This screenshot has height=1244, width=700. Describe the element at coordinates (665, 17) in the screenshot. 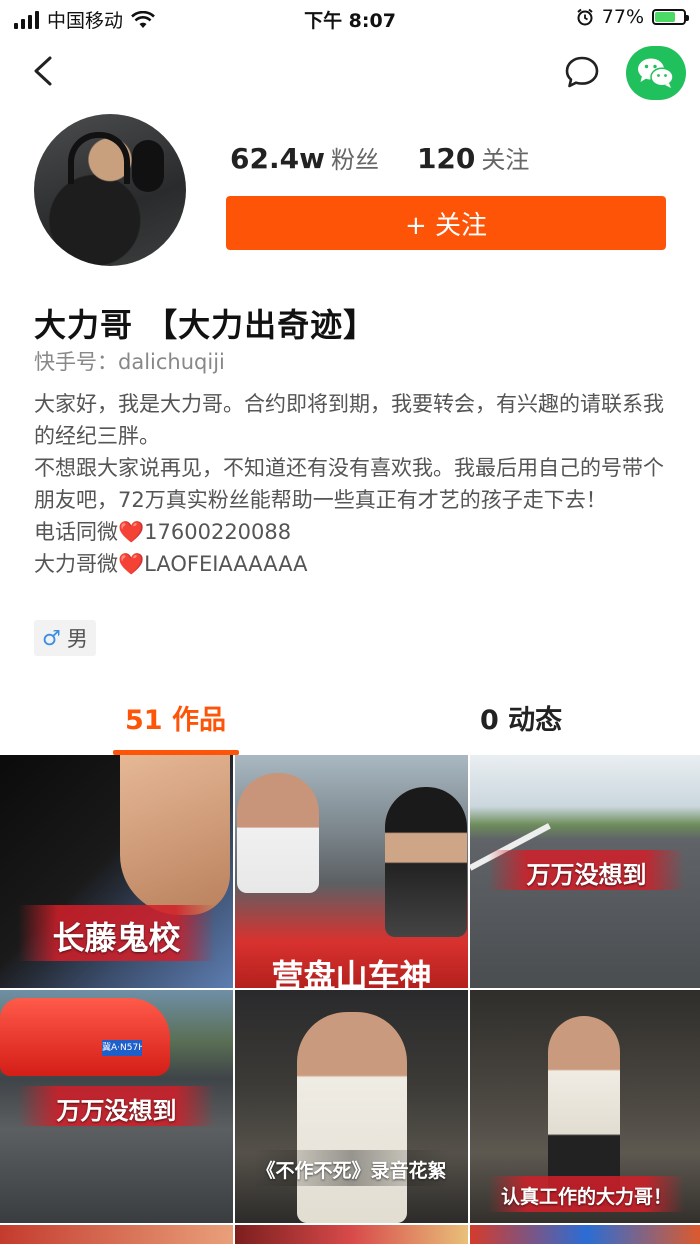

I see `battery-level` at that location.